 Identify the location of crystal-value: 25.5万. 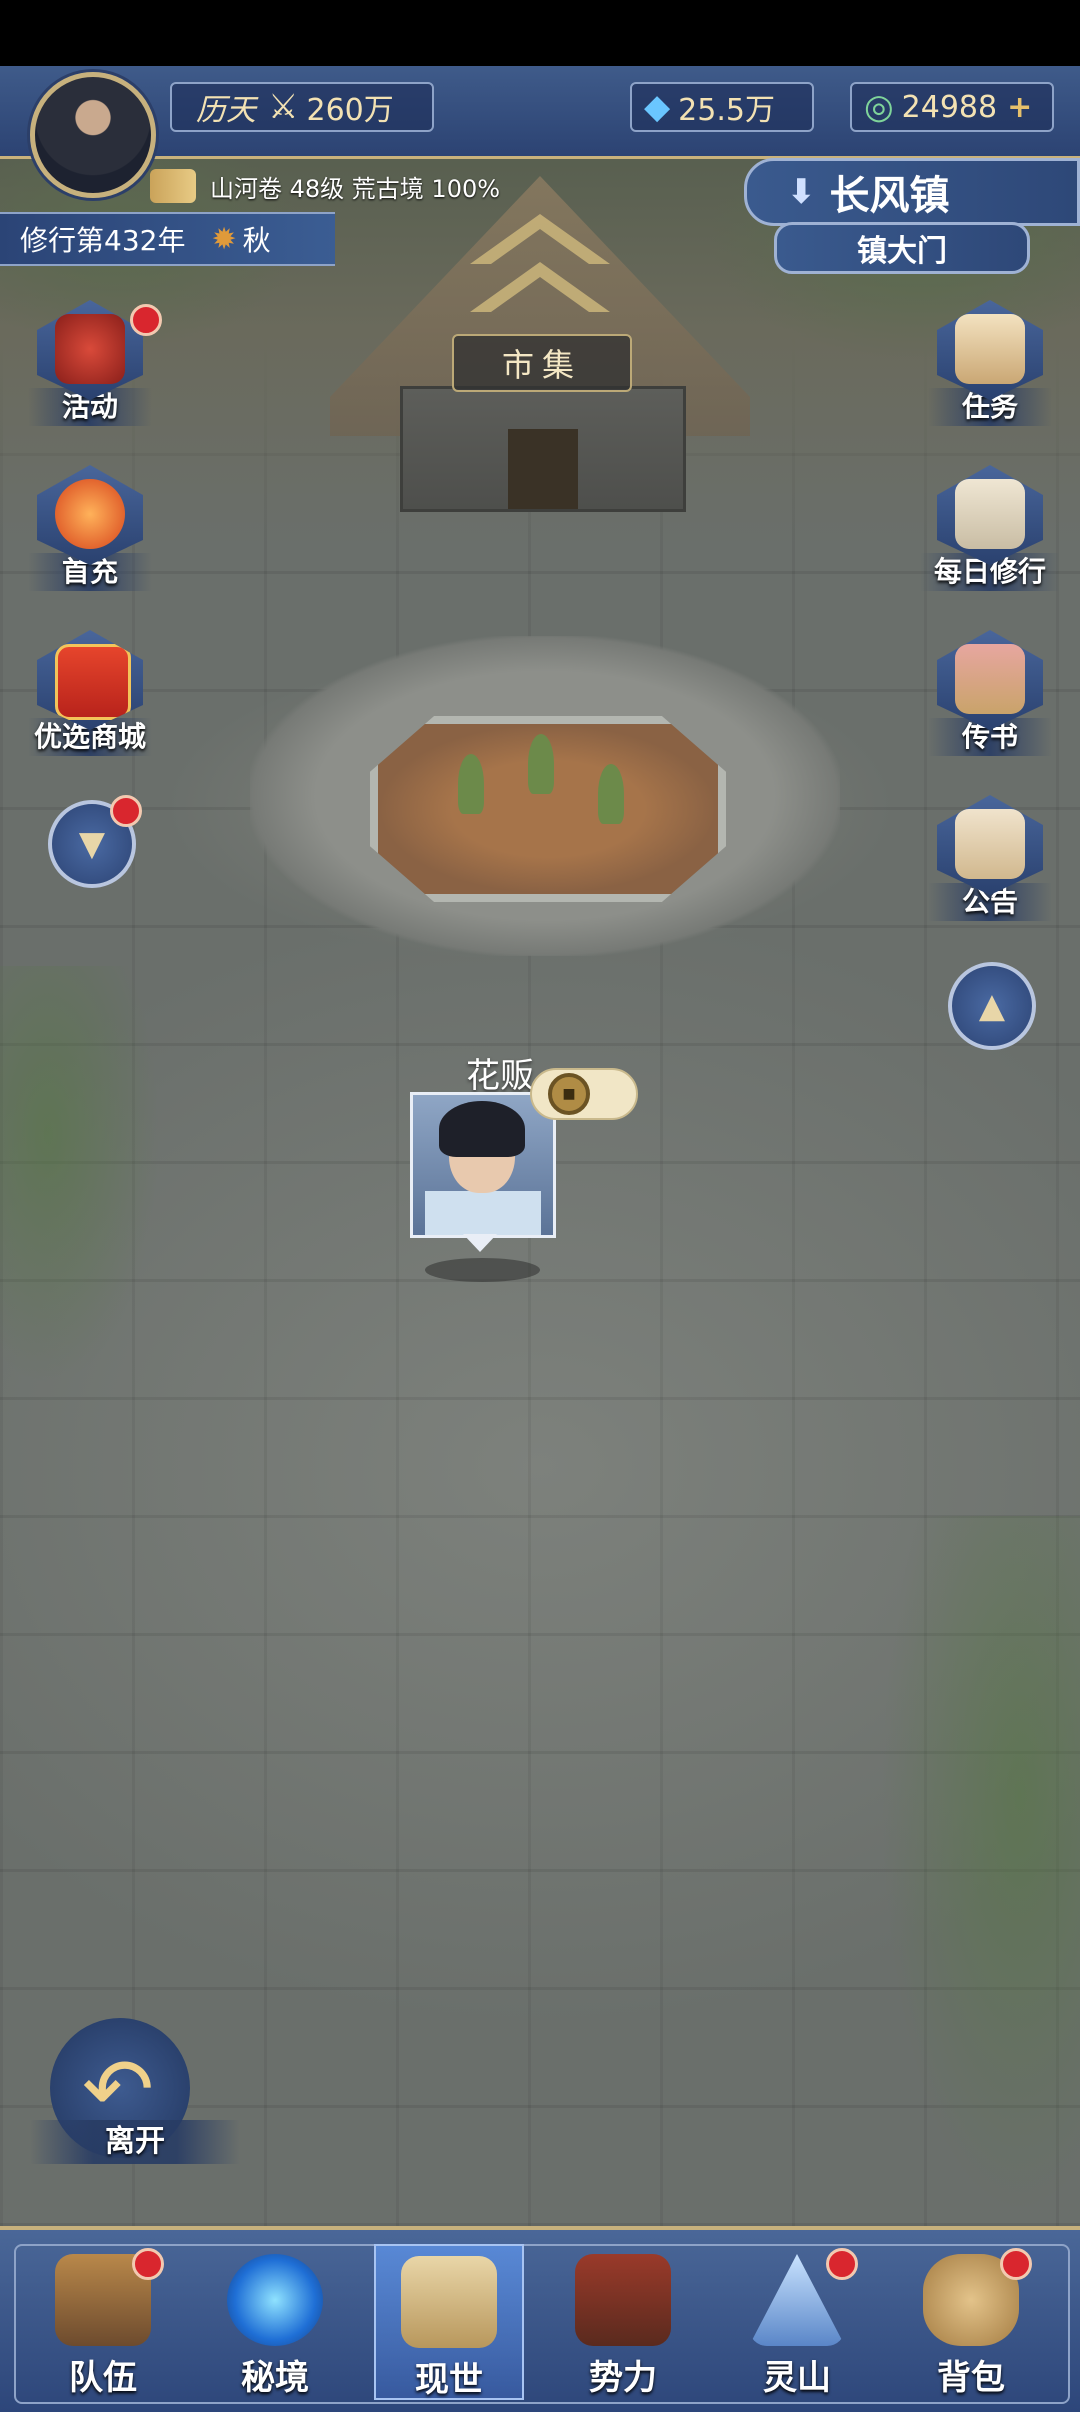
(726, 110).